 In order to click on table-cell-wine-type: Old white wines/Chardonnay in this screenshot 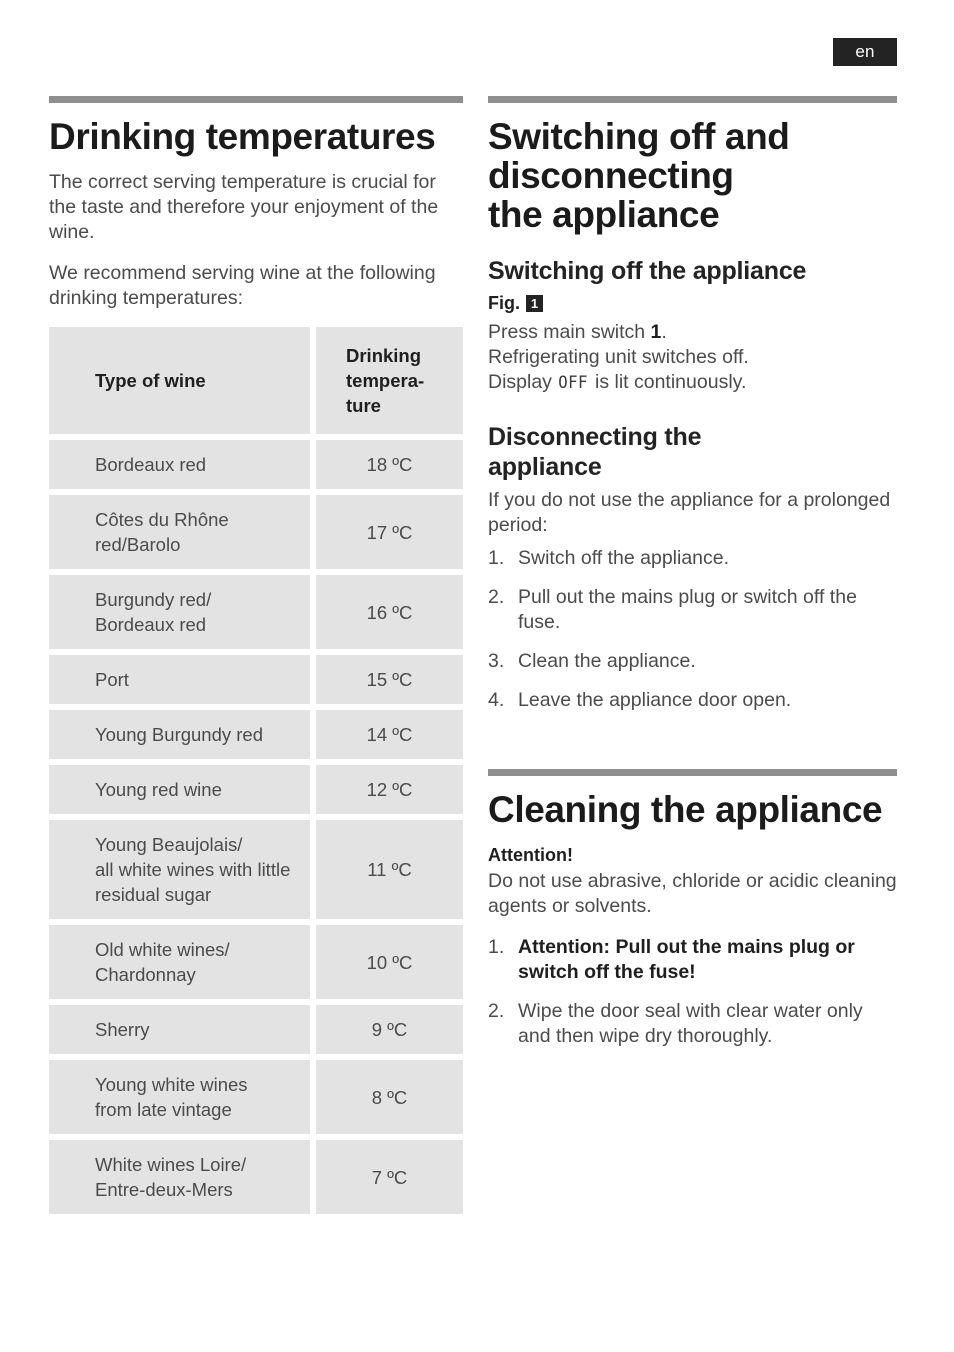, I will do `click(179, 962)`.